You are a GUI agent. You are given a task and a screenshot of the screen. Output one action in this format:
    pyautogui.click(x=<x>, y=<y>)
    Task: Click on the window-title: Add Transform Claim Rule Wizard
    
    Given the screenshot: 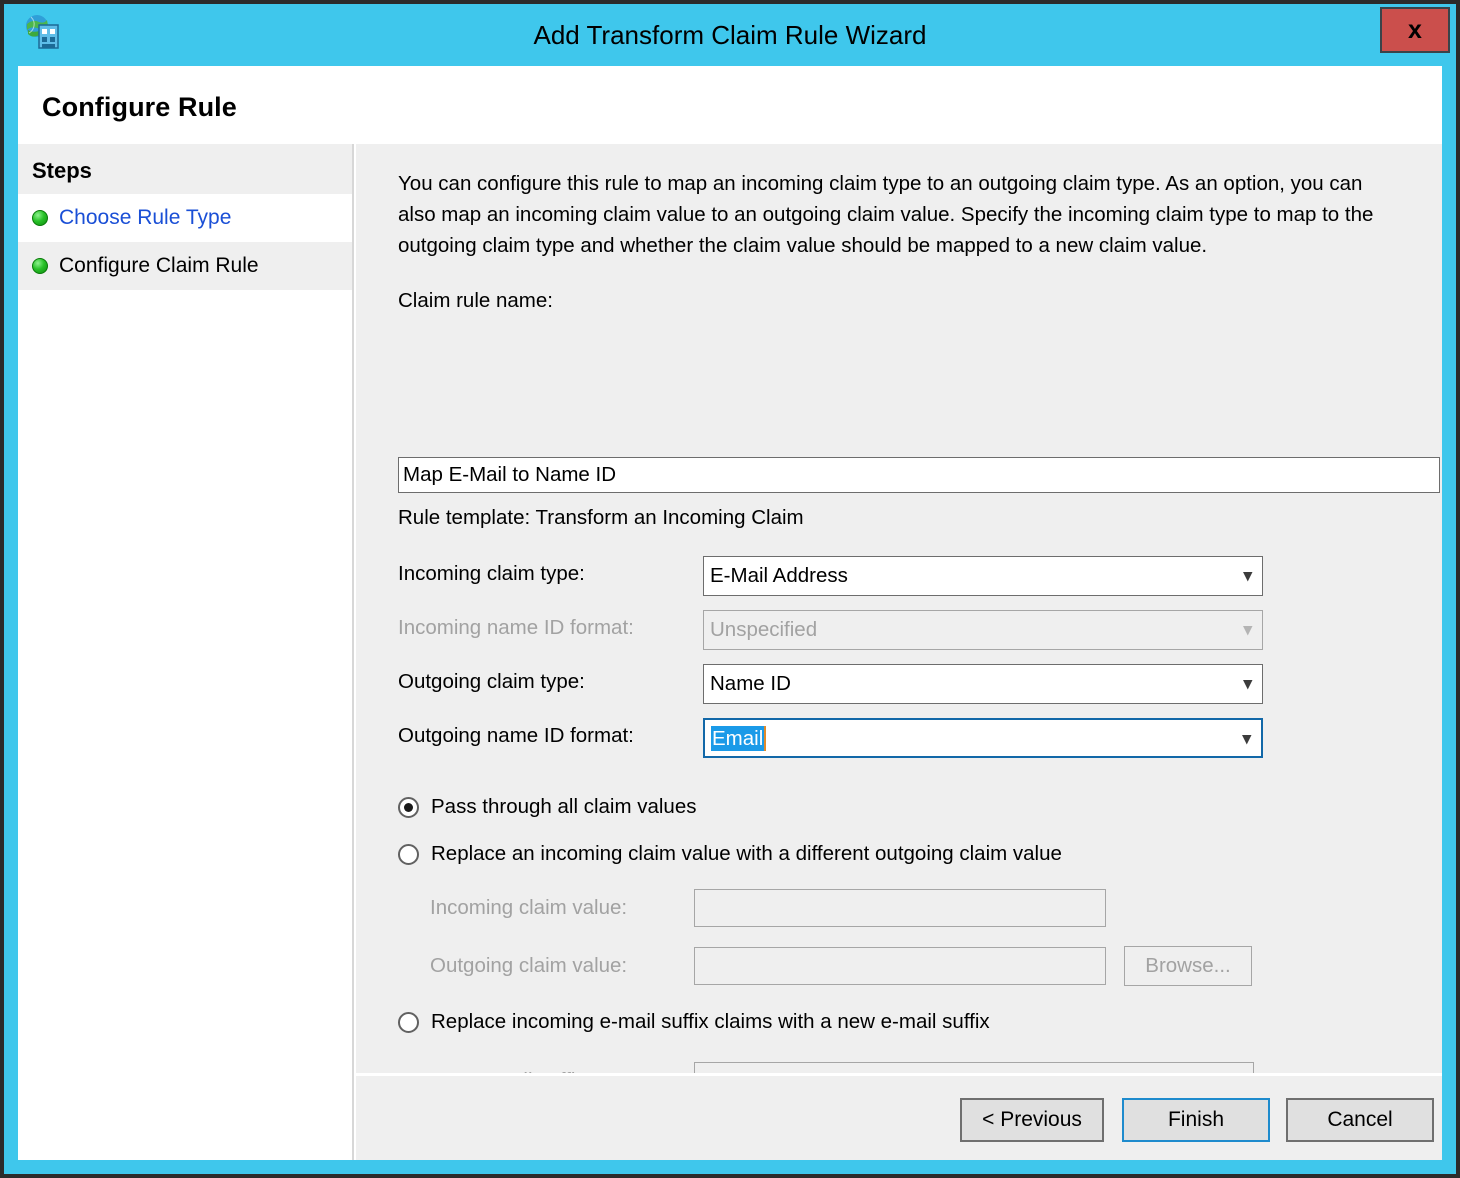 What is the action you would take?
    pyautogui.click(x=730, y=35)
    